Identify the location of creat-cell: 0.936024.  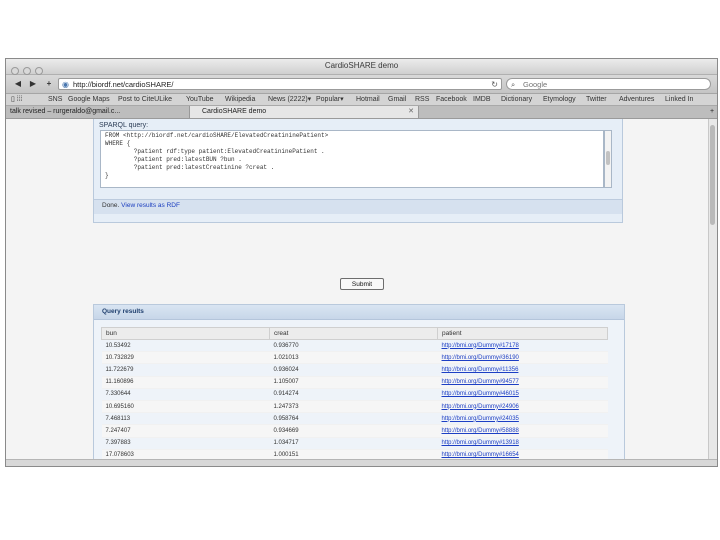
(353, 370).